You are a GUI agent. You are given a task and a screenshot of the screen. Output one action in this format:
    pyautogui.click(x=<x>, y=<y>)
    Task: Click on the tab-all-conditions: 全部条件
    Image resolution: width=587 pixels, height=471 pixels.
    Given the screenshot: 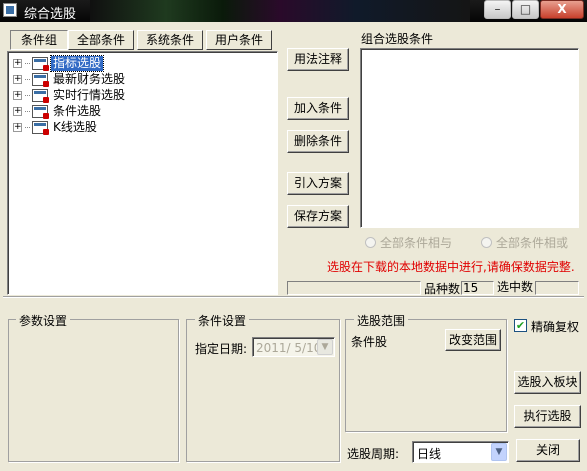 What is the action you would take?
    pyautogui.click(x=101, y=40)
    